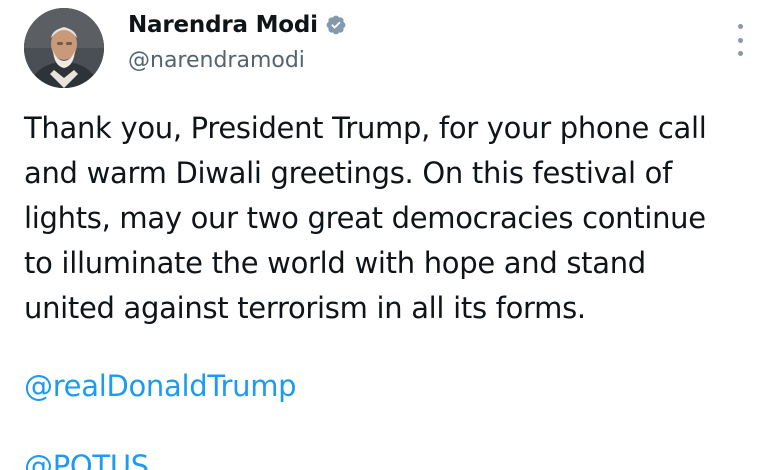  I want to click on author-avatar, so click(64, 48).